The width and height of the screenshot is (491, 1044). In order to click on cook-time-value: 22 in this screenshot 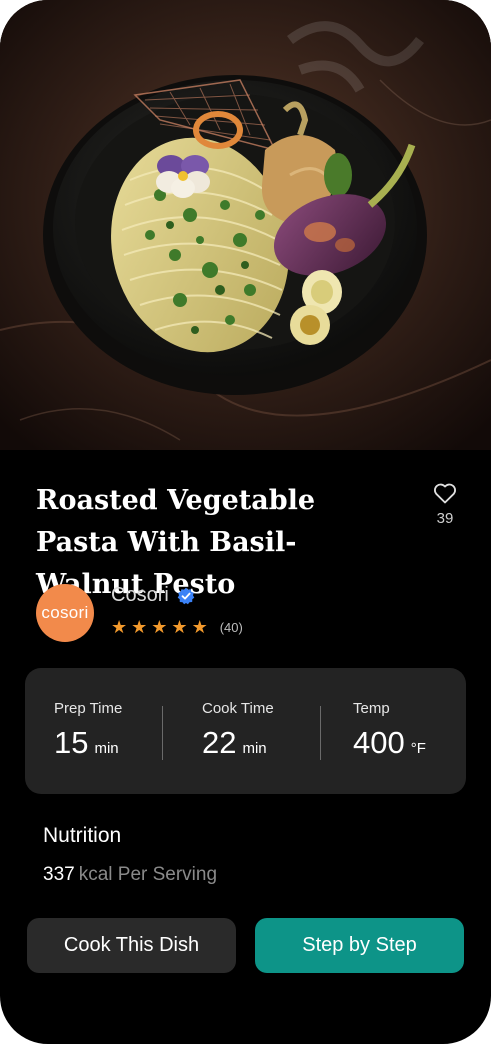, I will do `click(219, 742)`.